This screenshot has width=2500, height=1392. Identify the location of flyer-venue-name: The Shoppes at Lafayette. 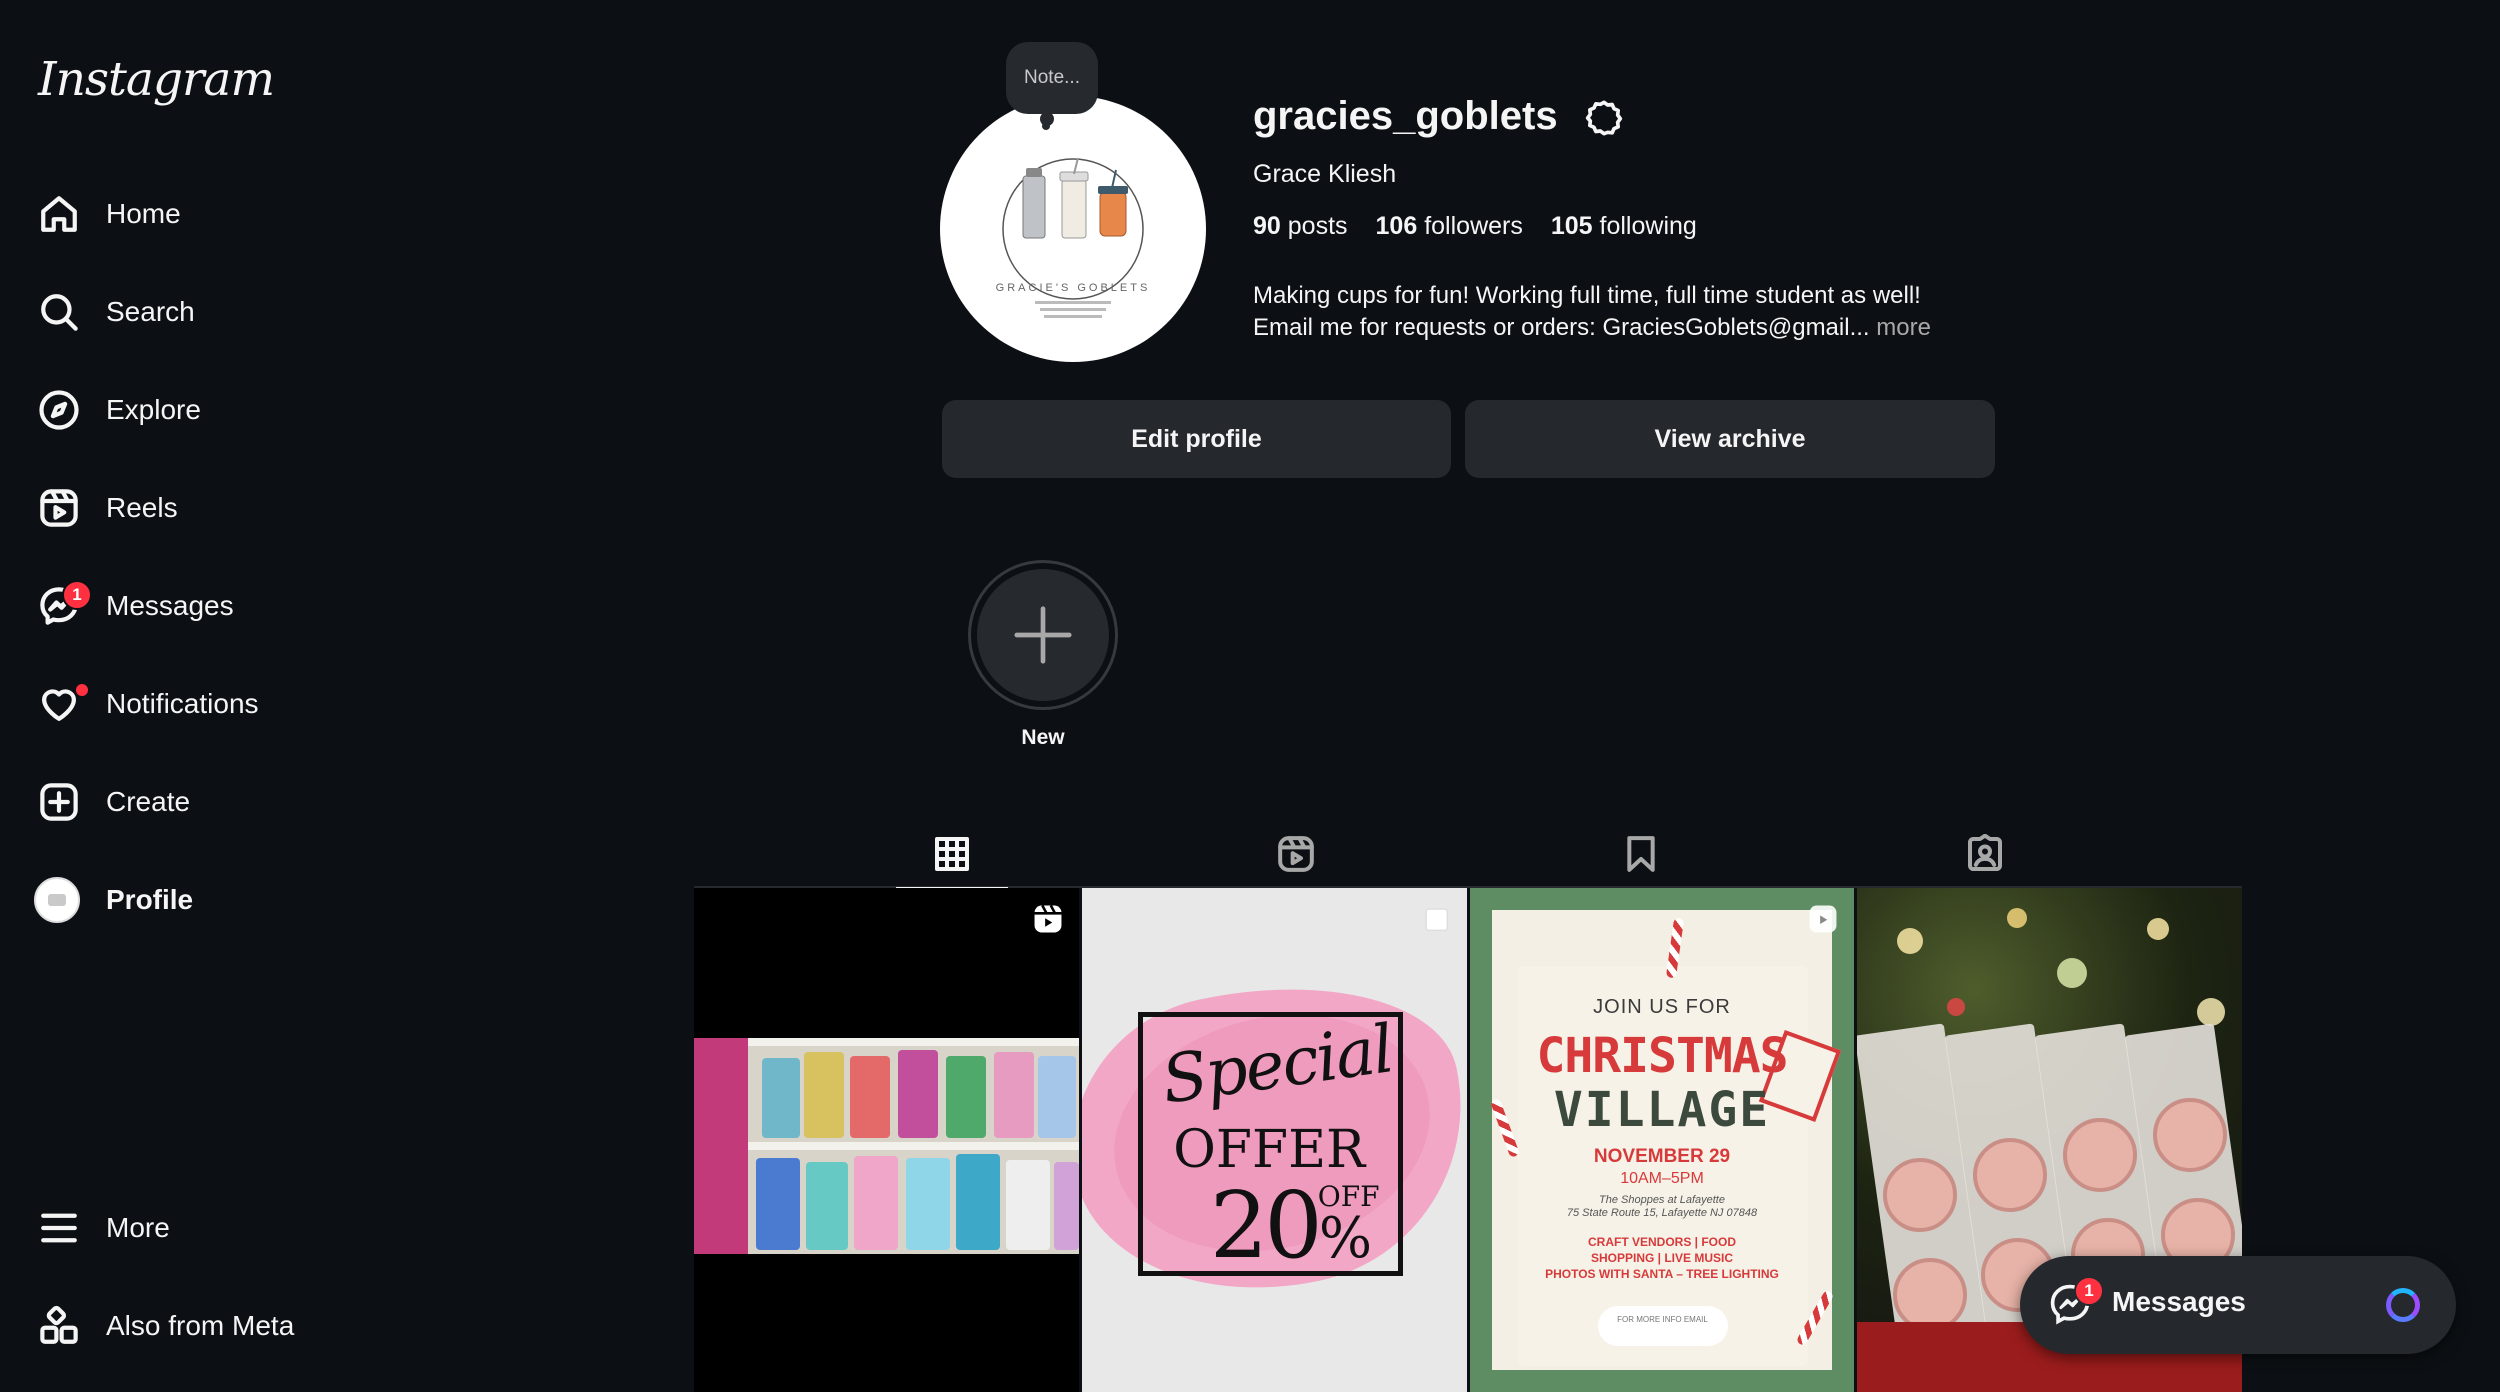
(1662, 1200).